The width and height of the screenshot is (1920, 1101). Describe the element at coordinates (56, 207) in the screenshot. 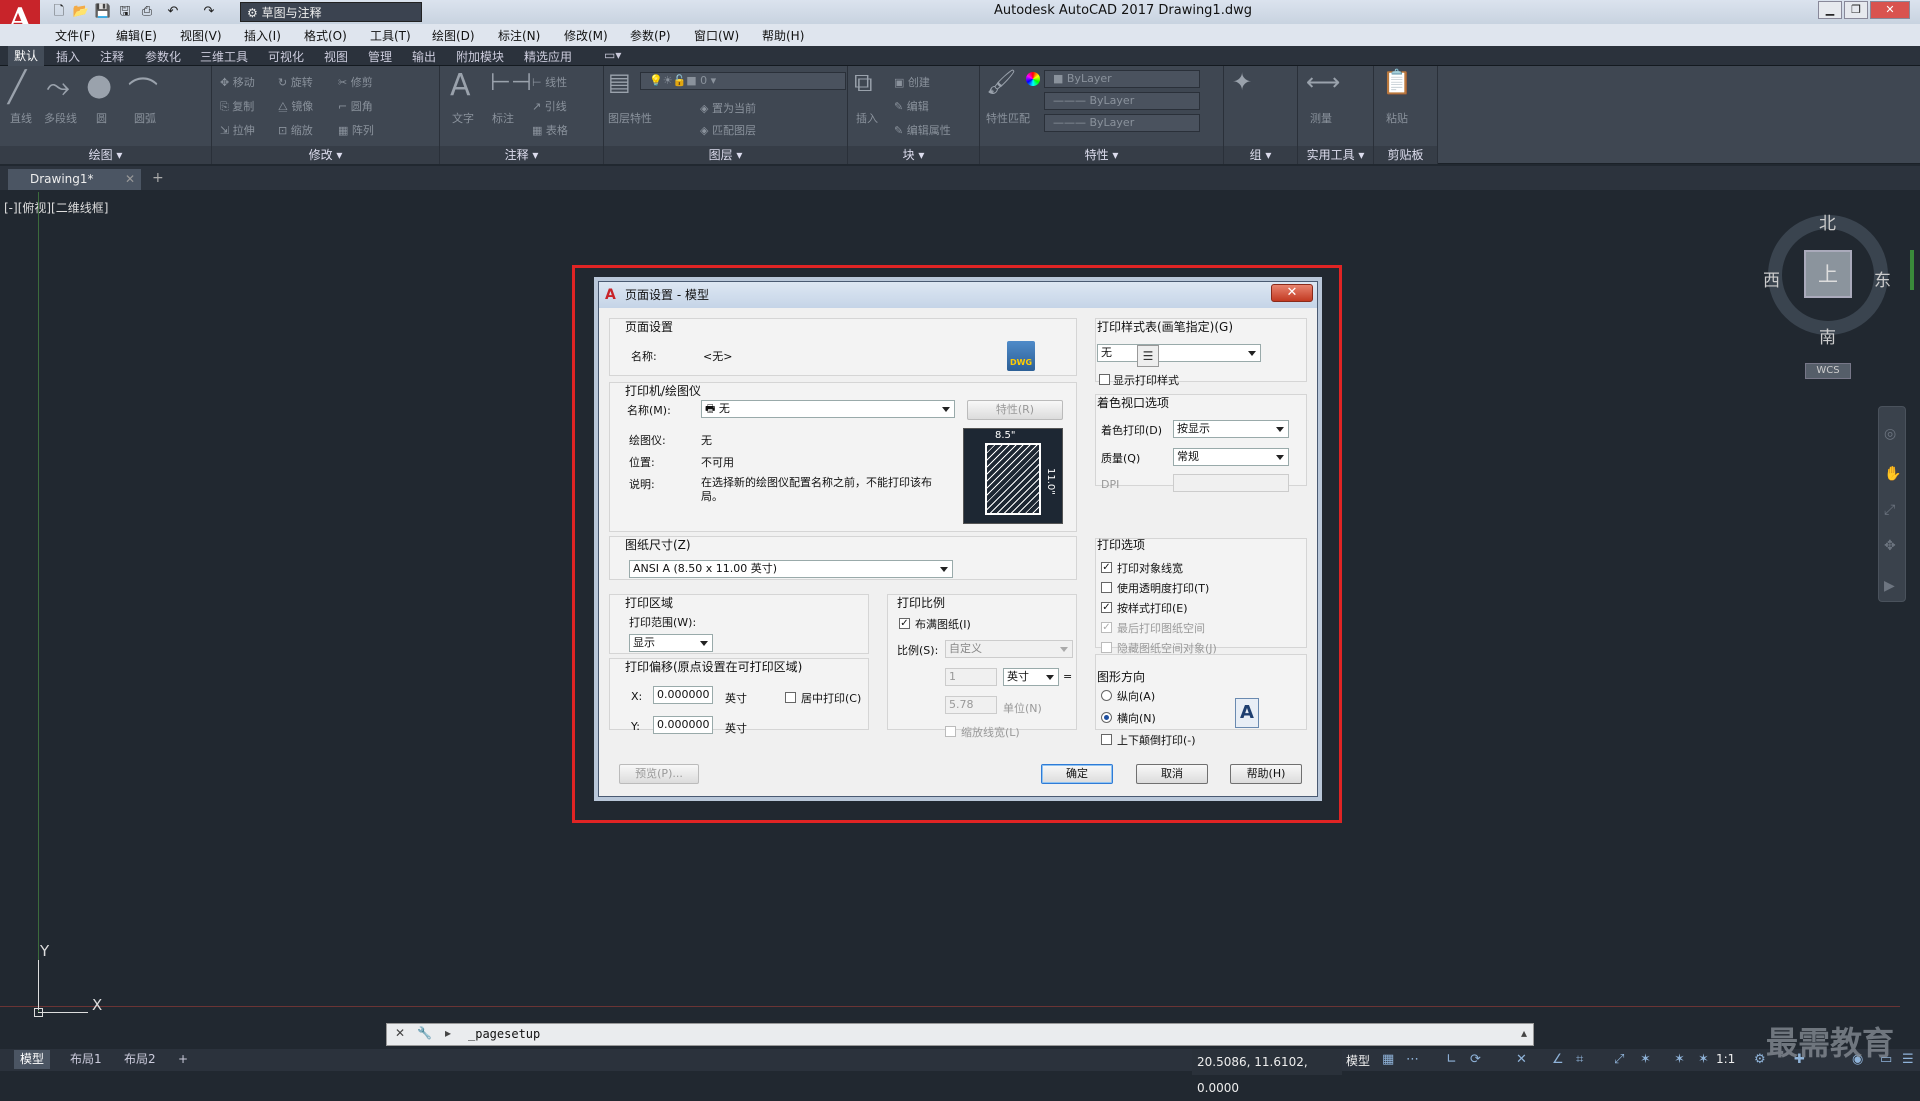

I see `viewport-label: [-][俯视][二维线框]` at that location.